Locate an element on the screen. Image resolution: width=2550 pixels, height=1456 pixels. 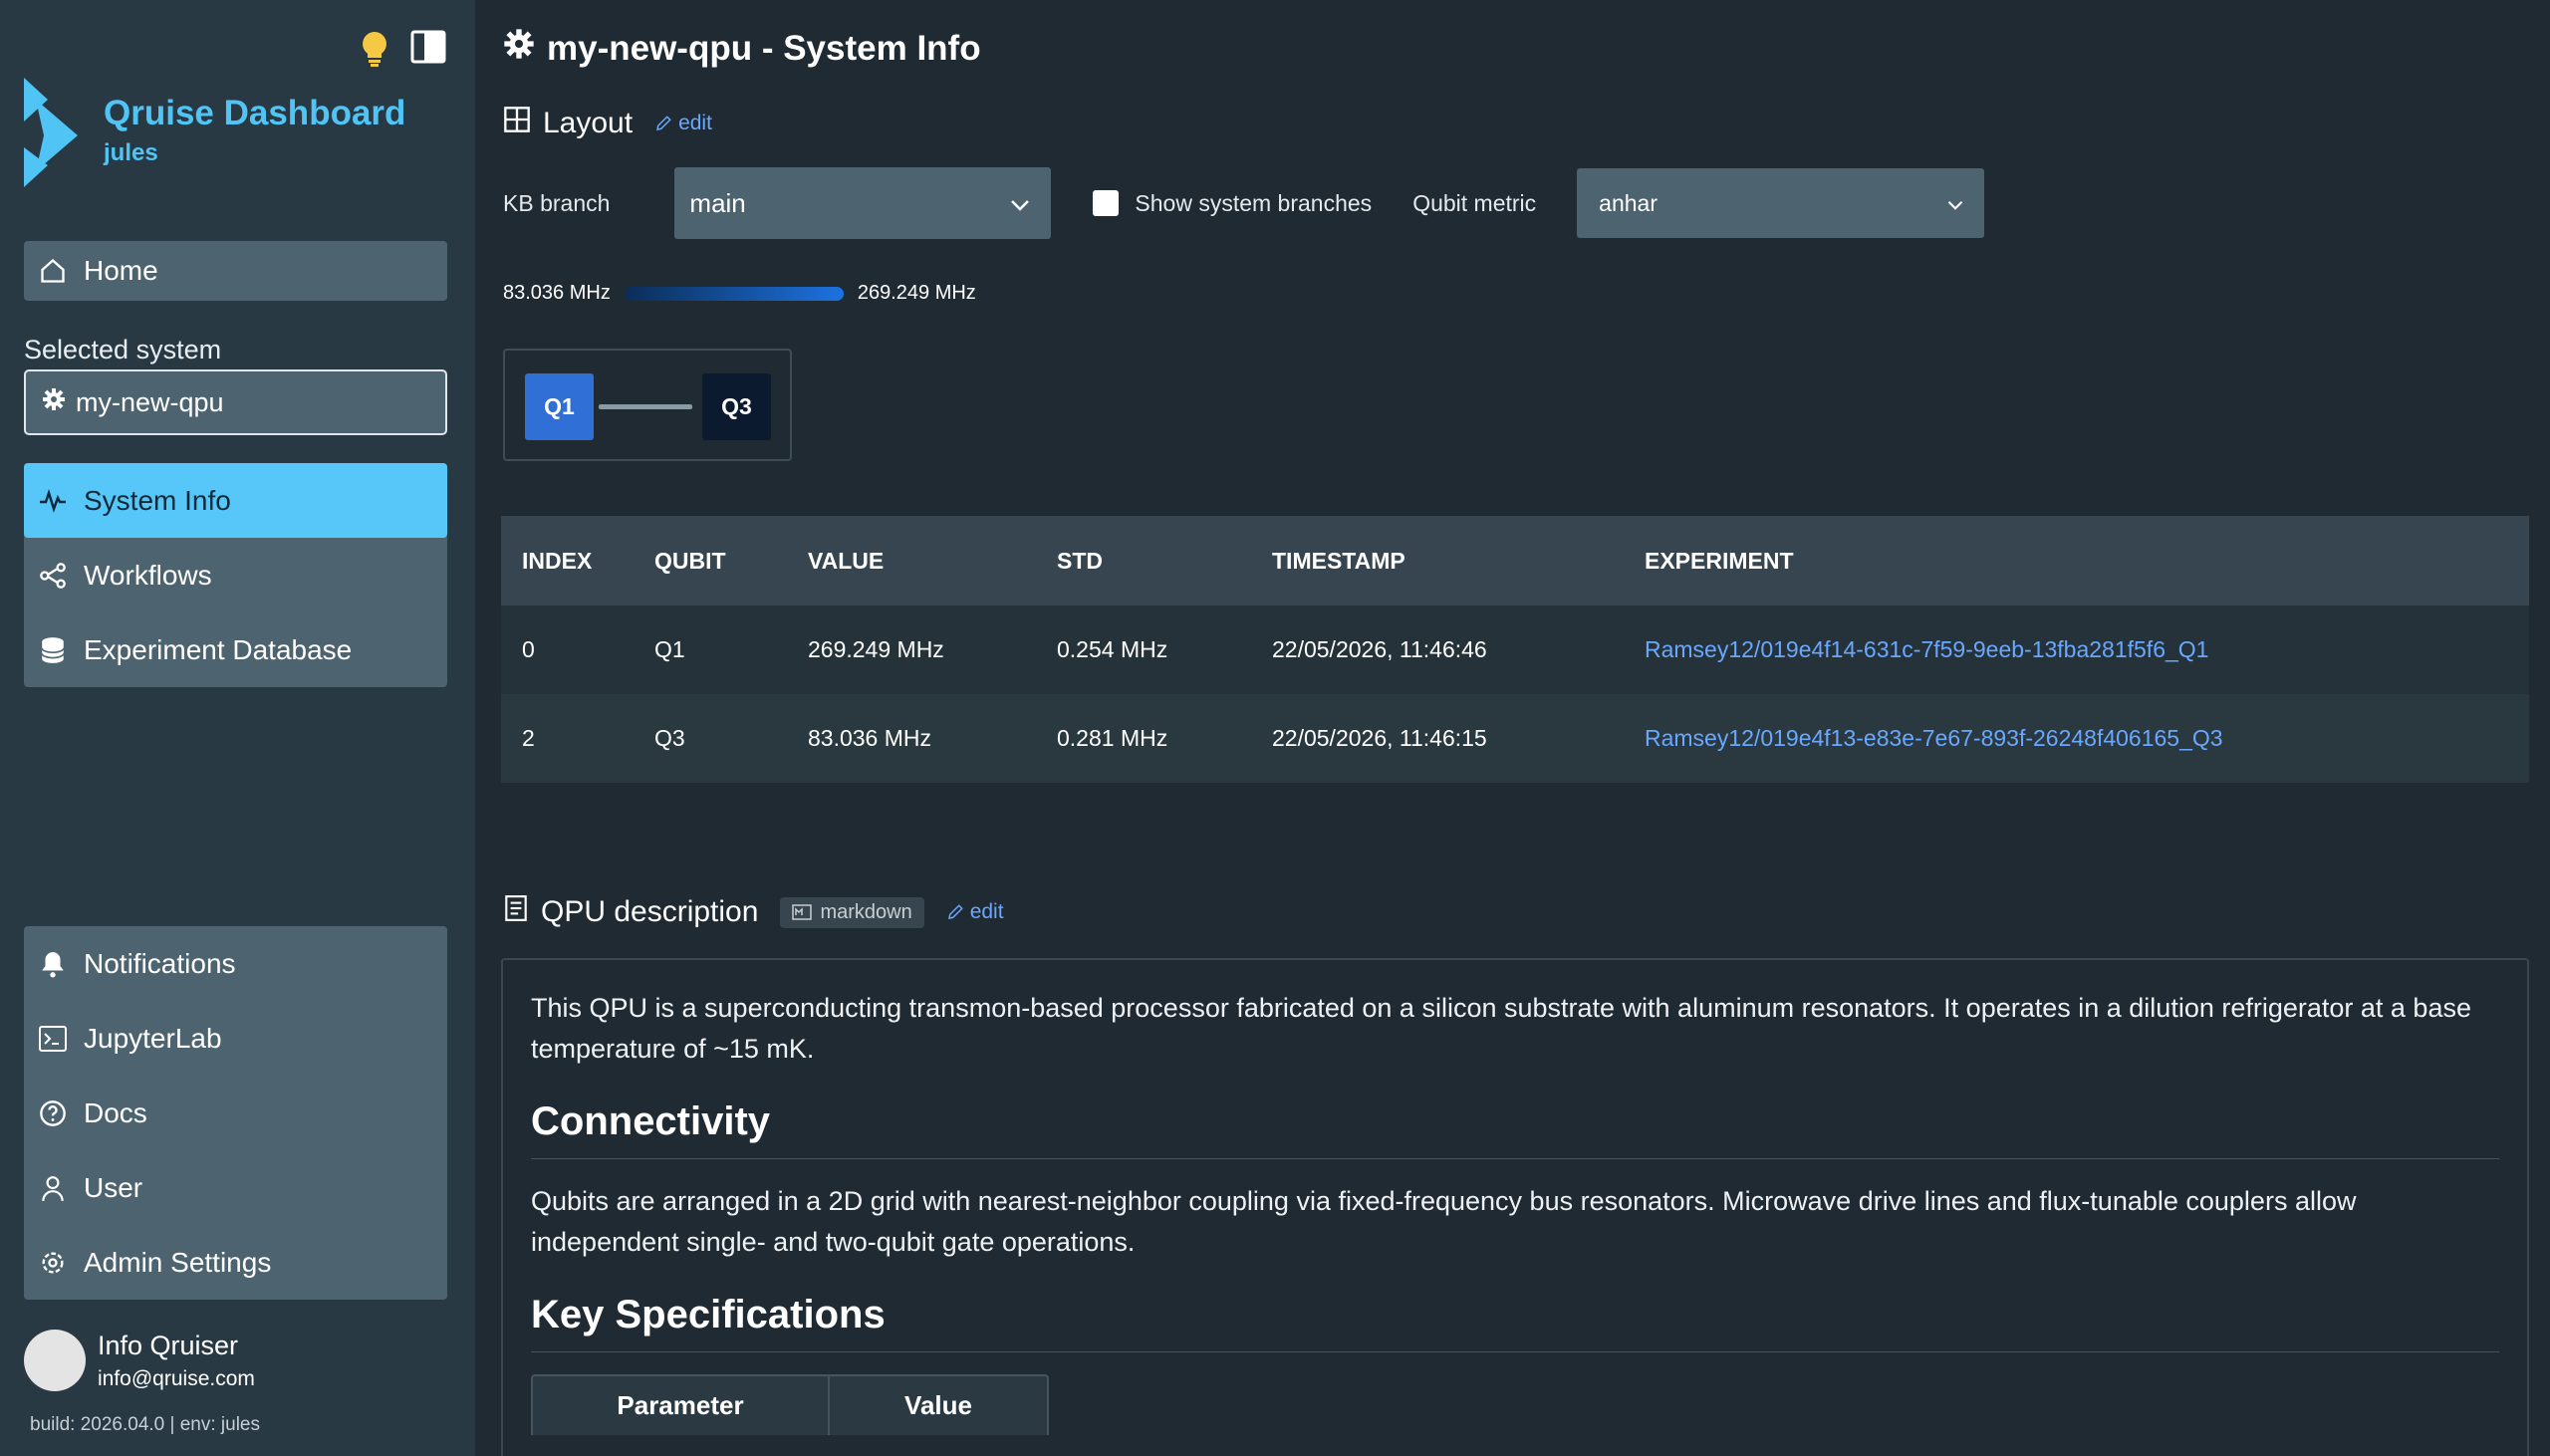
sidebar-item-label: Admin Settings is located at coordinates (178, 1262).